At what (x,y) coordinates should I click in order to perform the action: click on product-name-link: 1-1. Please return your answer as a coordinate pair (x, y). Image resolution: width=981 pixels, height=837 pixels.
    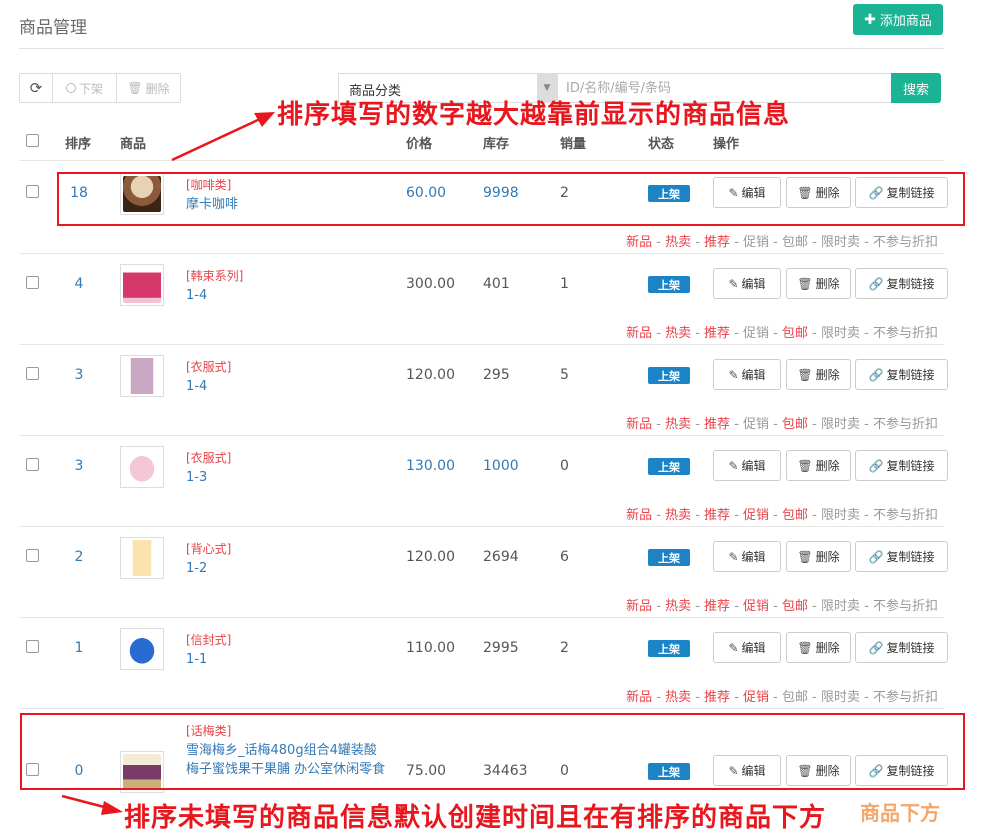
    Looking at the image, I should click on (286, 659).